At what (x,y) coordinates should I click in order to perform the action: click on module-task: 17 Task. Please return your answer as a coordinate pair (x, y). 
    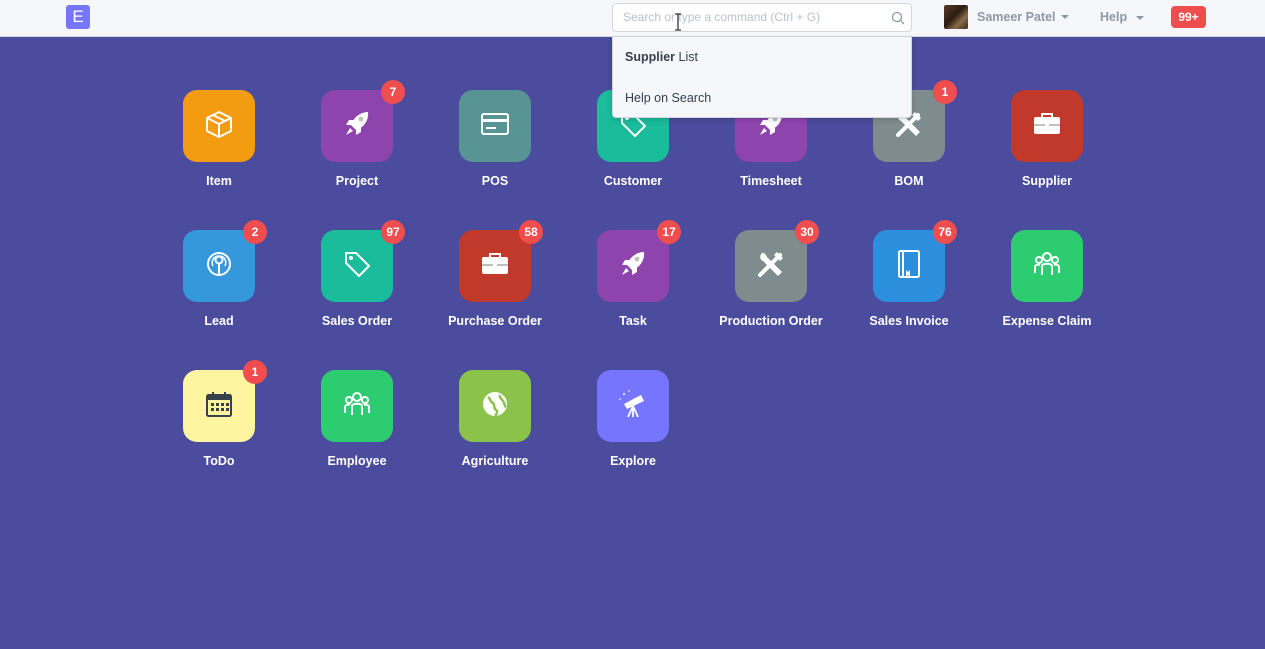
    Looking at the image, I should click on (633, 274).